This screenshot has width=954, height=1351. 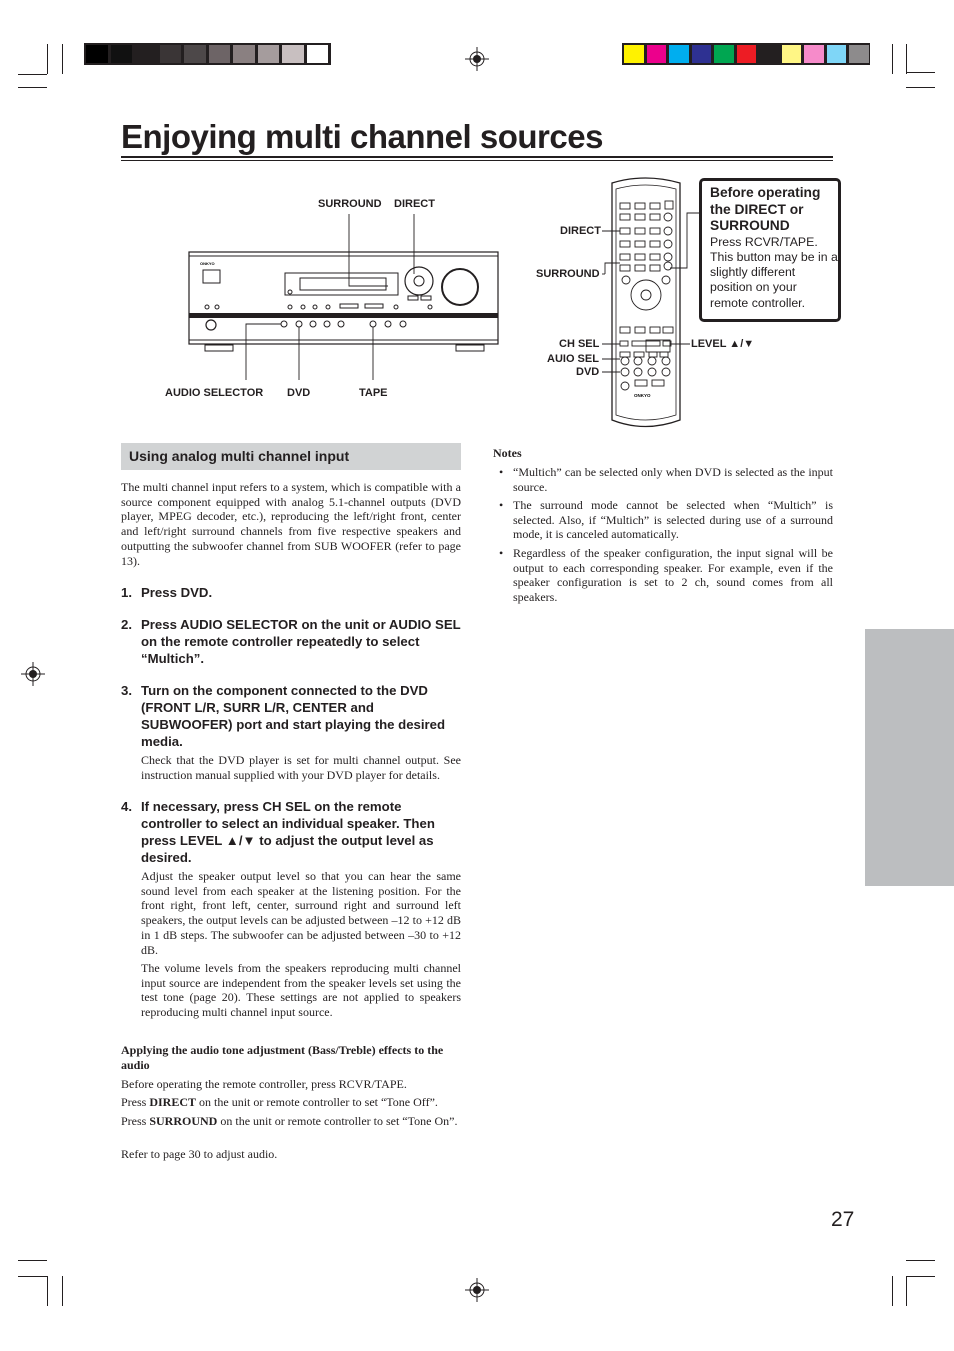 I want to click on page-number: 27, so click(x=843, y=1219).